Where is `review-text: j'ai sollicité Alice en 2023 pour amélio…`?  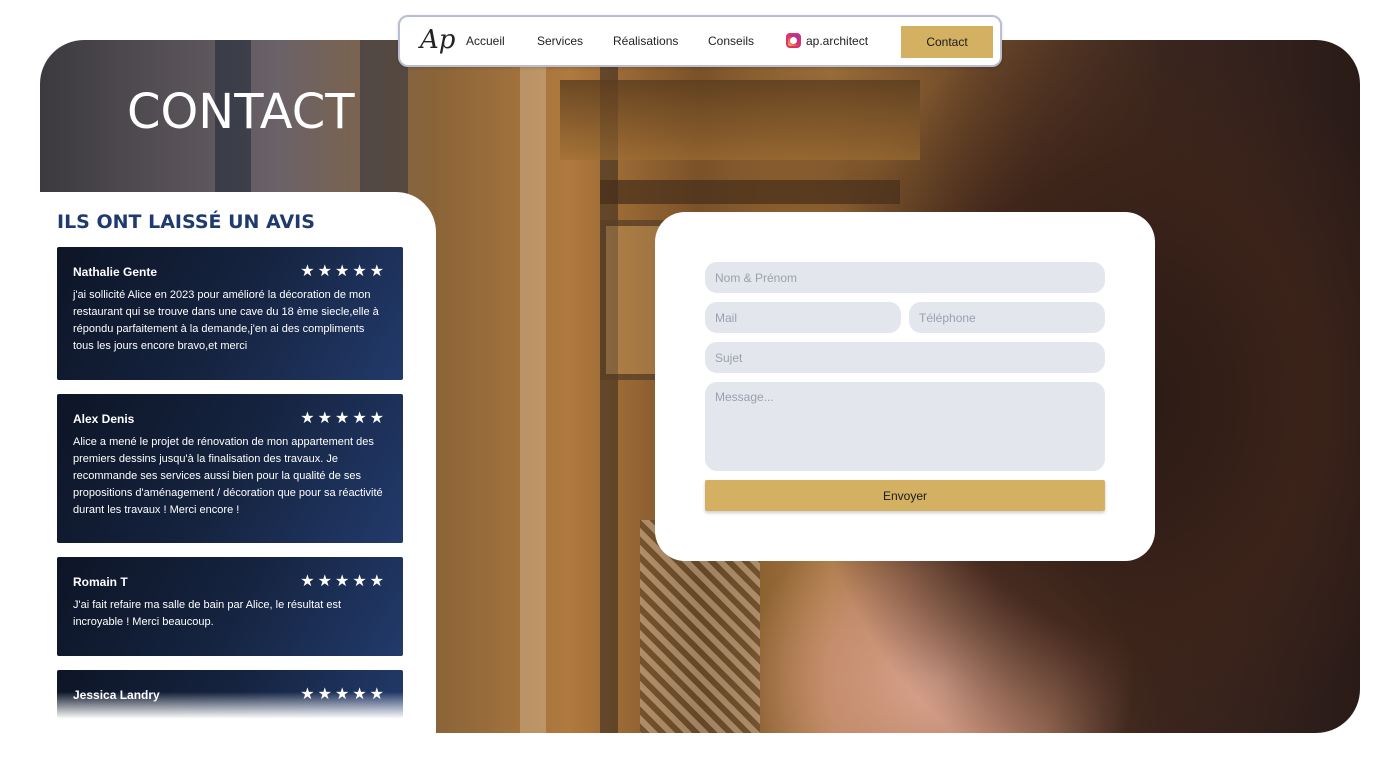 review-text: j'ai sollicité Alice en 2023 pour amélio… is located at coordinates (226, 320).